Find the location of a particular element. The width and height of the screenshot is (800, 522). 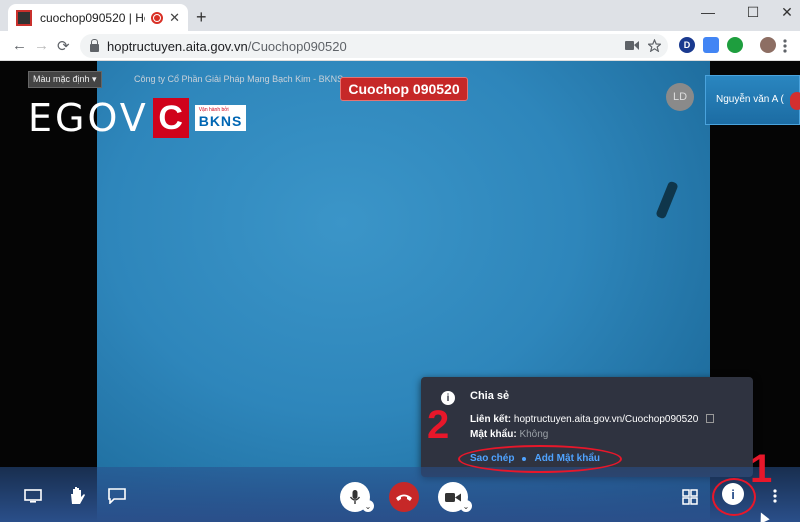

bkns-logo: Vận hành bởi BKNS is located at coordinates (220, 118).